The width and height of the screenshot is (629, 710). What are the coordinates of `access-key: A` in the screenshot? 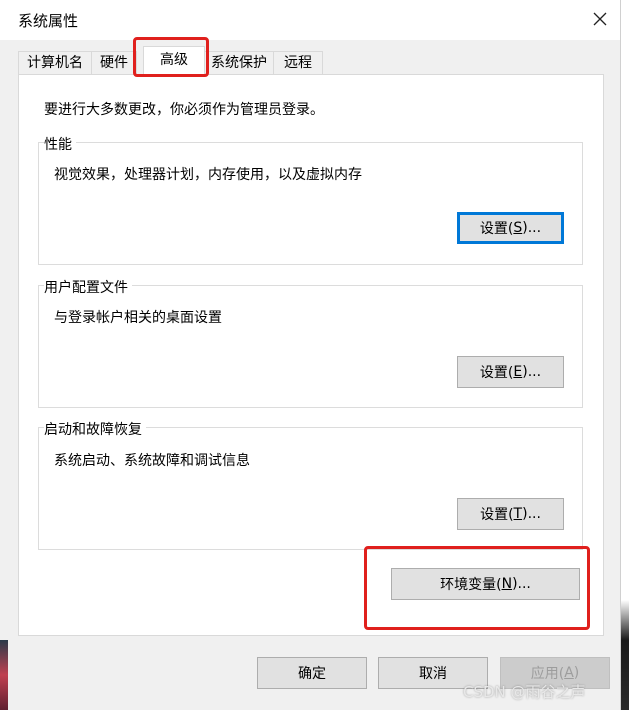 It's located at (569, 673).